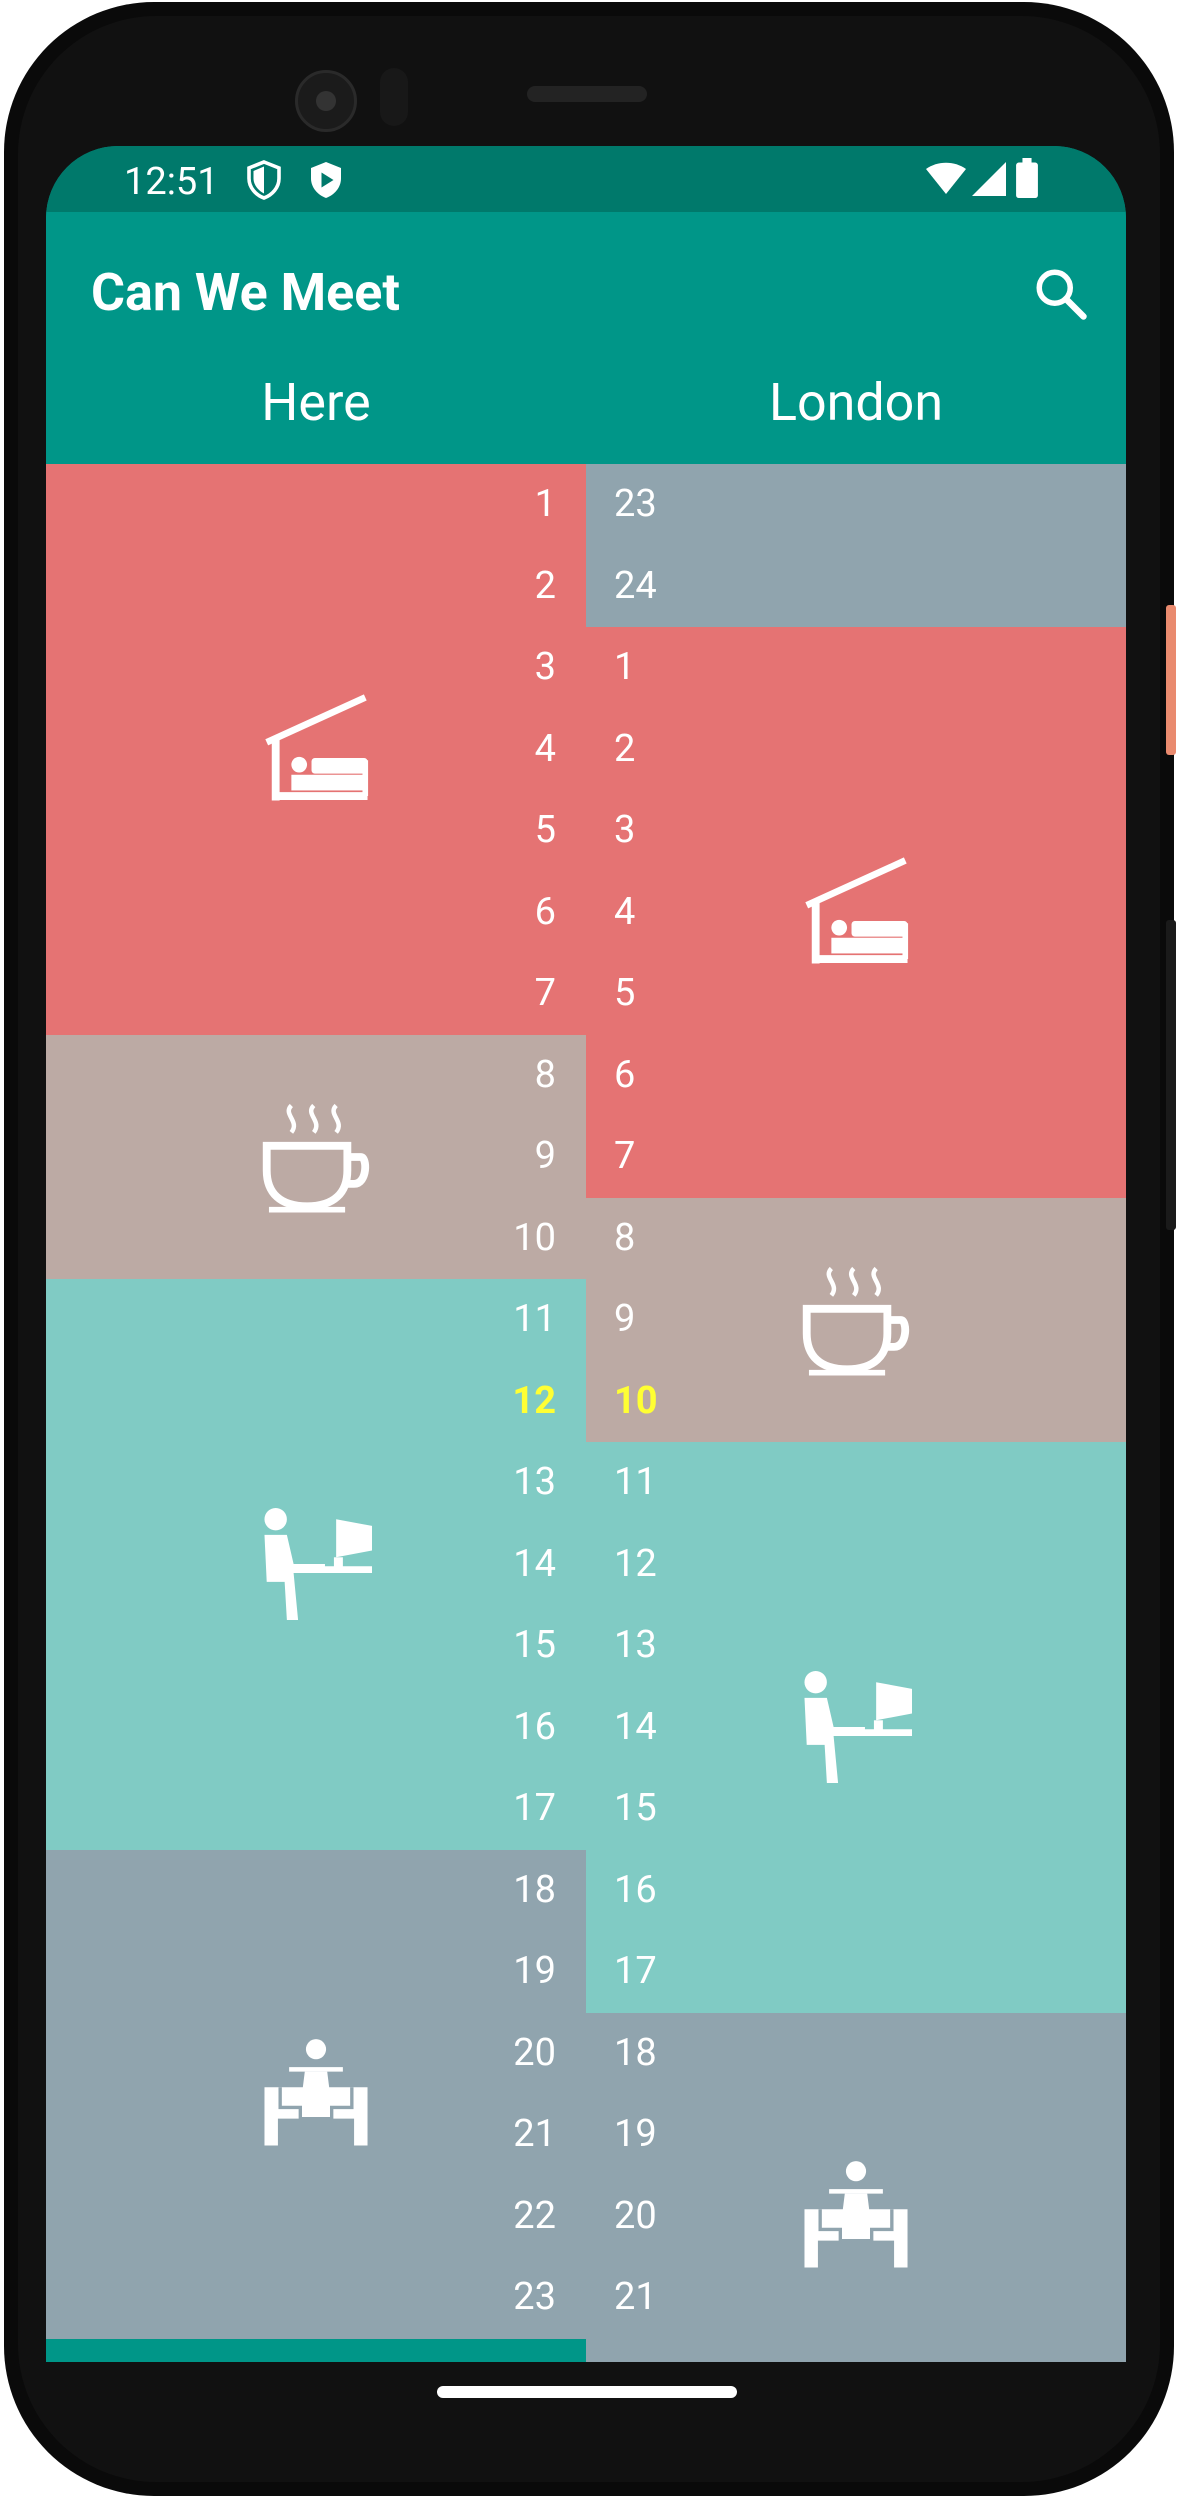 This screenshot has height=2498, width=1178. Describe the element at coordinates (636, 1646) in the screenshot. I see `london-hour-label: 13` at that location.